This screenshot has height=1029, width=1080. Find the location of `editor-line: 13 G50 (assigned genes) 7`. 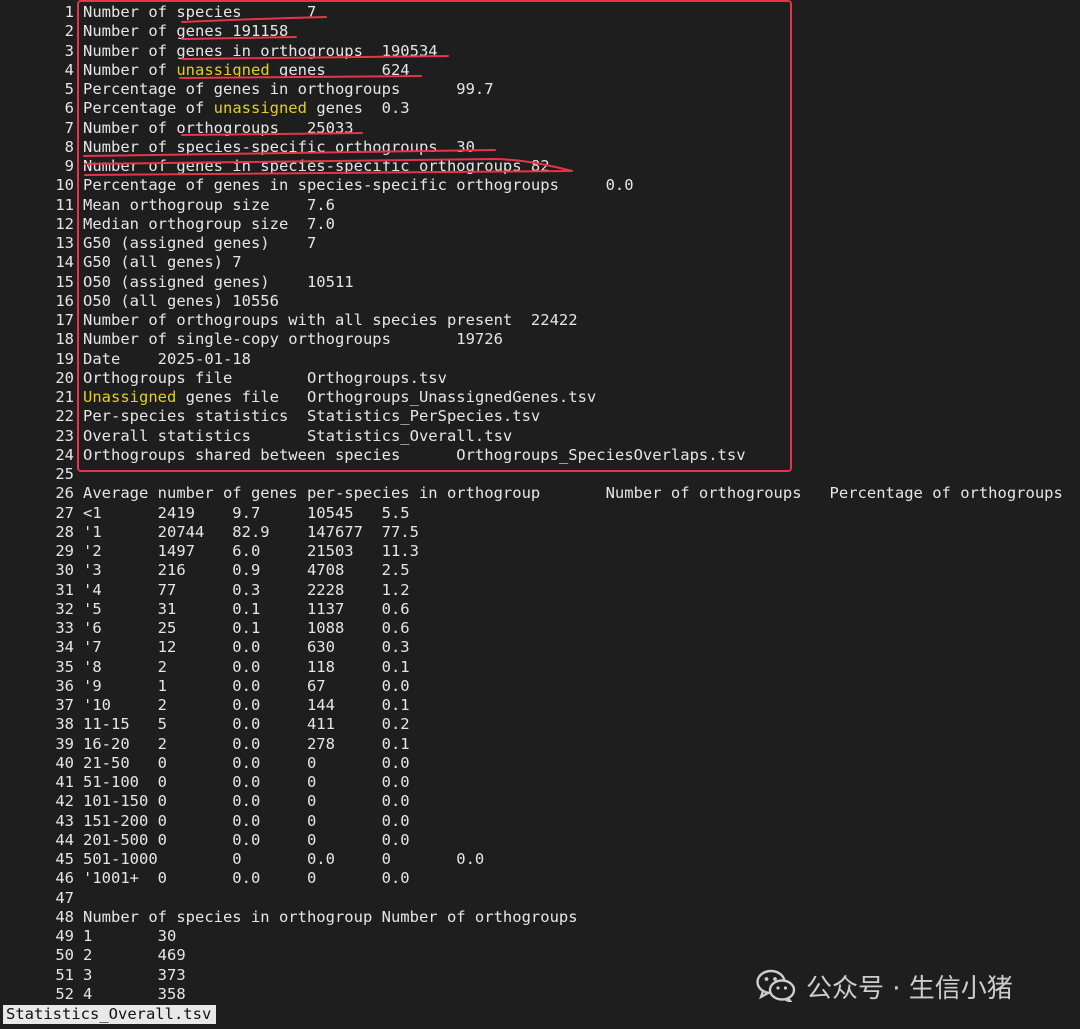

editor-line: 13 G50 (assigned genes) 7 is located at coordinates (540, 243).